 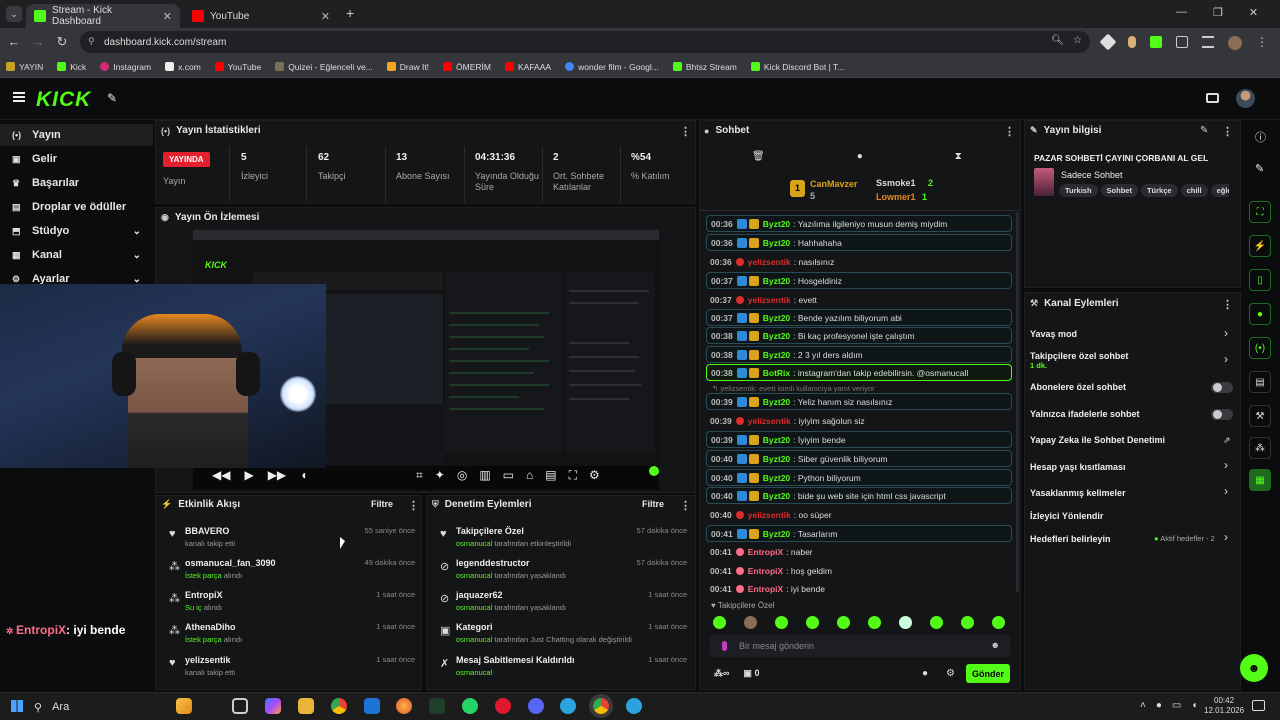 I want to click on bookmark-star-icon: ☆, so click(x=1077, y=40).